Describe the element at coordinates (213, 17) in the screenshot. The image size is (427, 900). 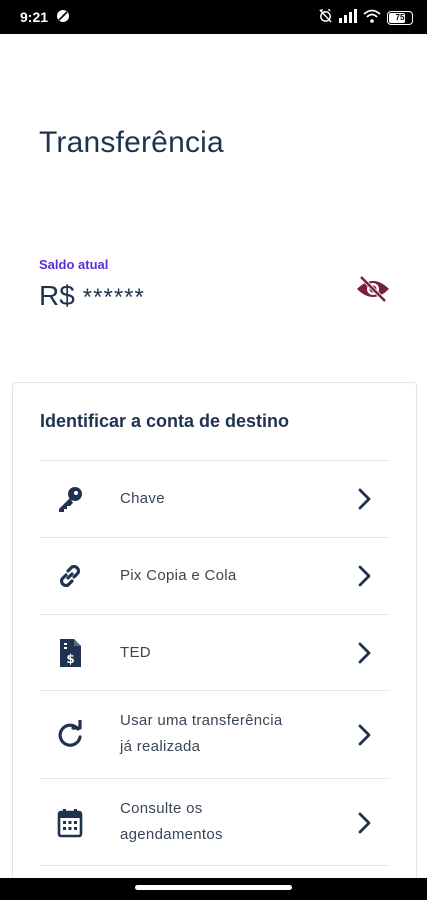
I see `status-bar: 9:21 75` at that location.